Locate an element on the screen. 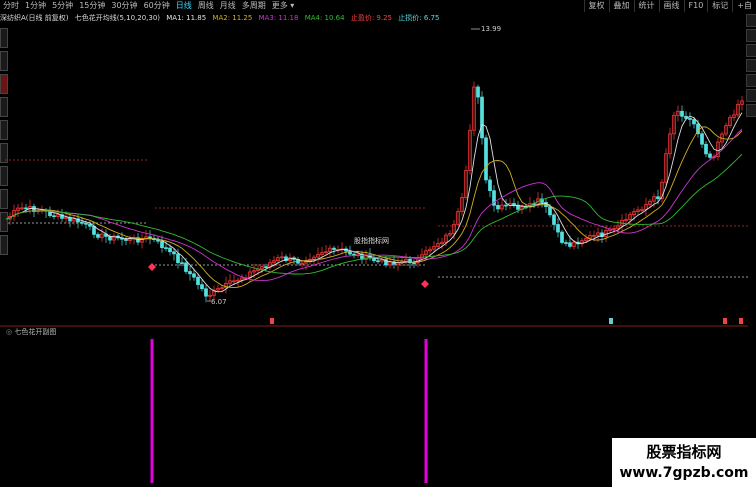 The image size is (756, 487). subchart-title: ◎ 七色花开副图 is located at coordinates (31, 332).